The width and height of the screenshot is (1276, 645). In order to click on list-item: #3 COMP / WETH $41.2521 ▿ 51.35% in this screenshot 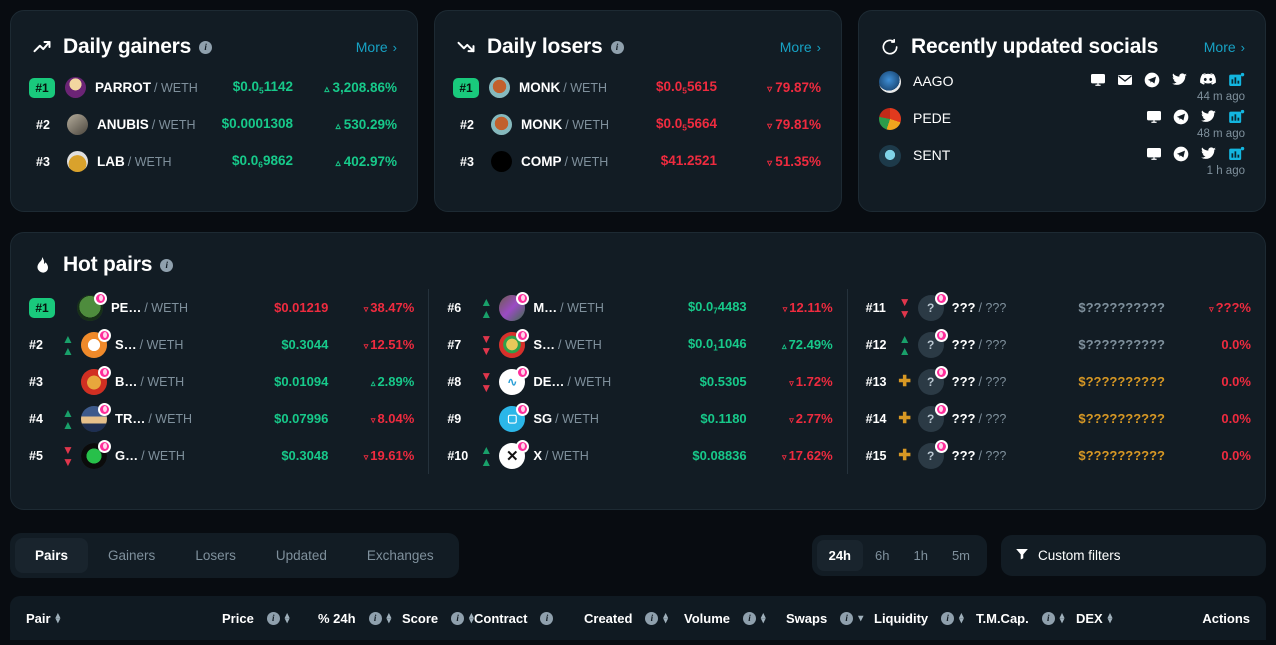, I will do `click(637, 161)`.